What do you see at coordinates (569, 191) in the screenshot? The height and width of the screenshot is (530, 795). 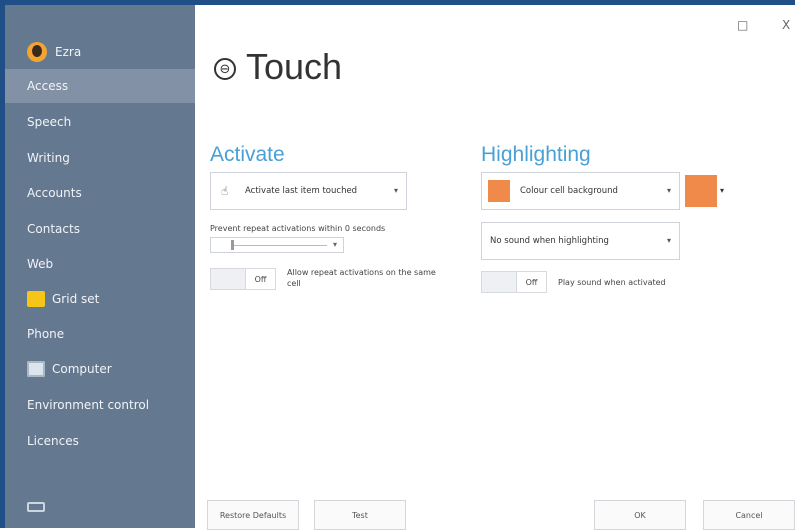 I see `highlight-style-value: Colour cell background` at bounding box center [569, 191].